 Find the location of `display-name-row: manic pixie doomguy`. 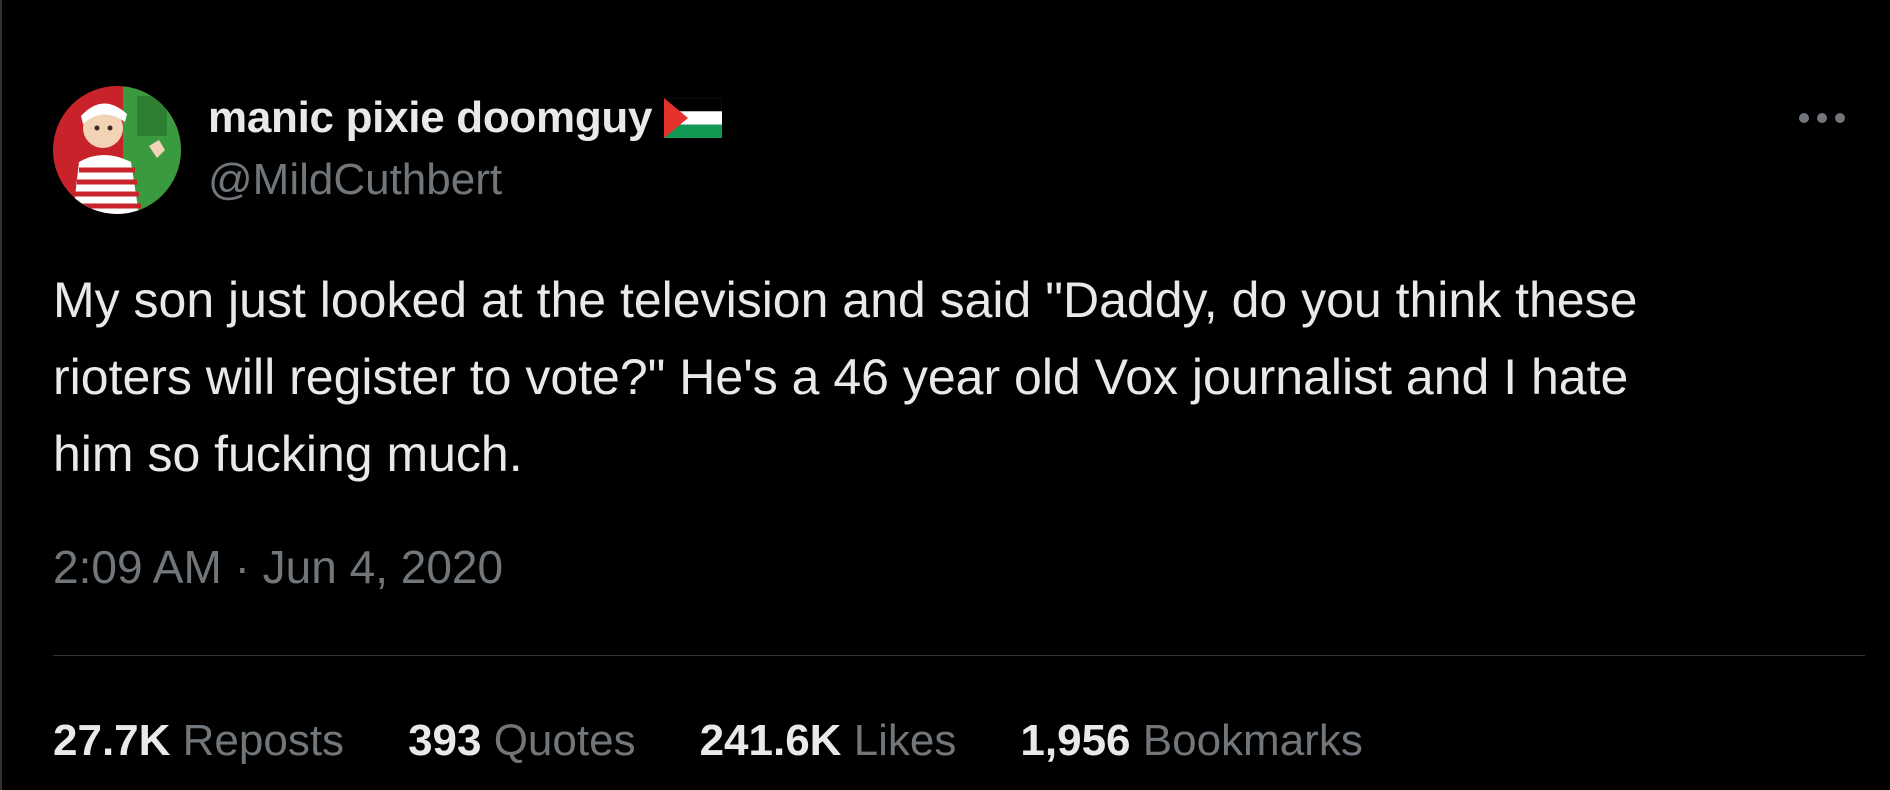

display-name-row: manic pixie doomguy is located at coordinates (465, 118).